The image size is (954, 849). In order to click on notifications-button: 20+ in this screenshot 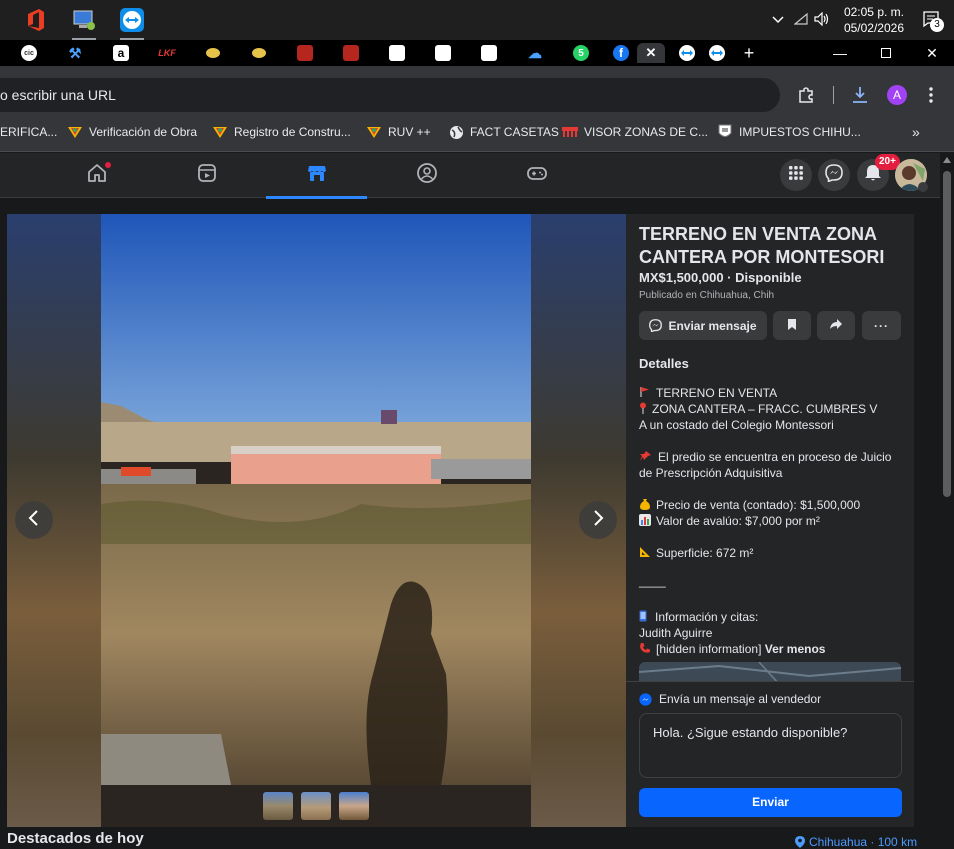, I will do `click(878, 172)`.